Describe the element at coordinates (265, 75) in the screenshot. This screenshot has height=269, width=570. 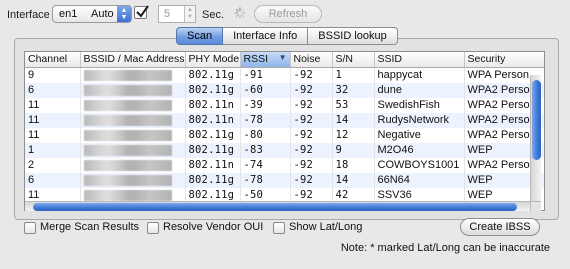
I see `table-cell: -91` at that location.